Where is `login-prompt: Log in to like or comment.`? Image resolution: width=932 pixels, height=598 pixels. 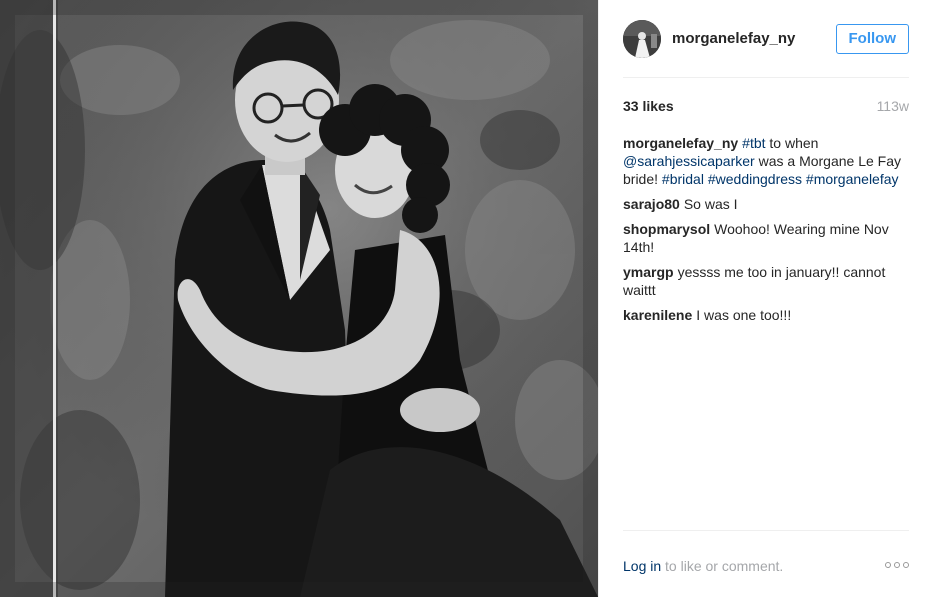 login-prompt: Log in to like or comment. is located at coordinates (703, 566).